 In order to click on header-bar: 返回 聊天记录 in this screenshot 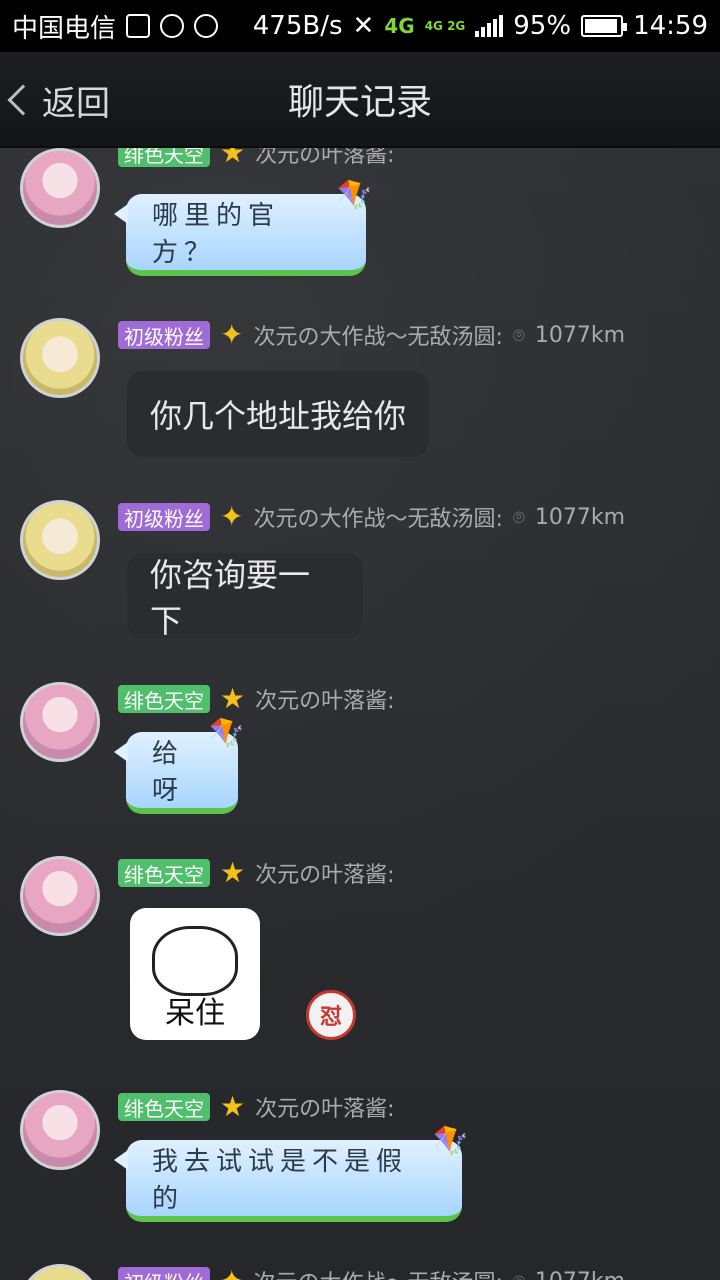, I will do `click(360, 100)`.